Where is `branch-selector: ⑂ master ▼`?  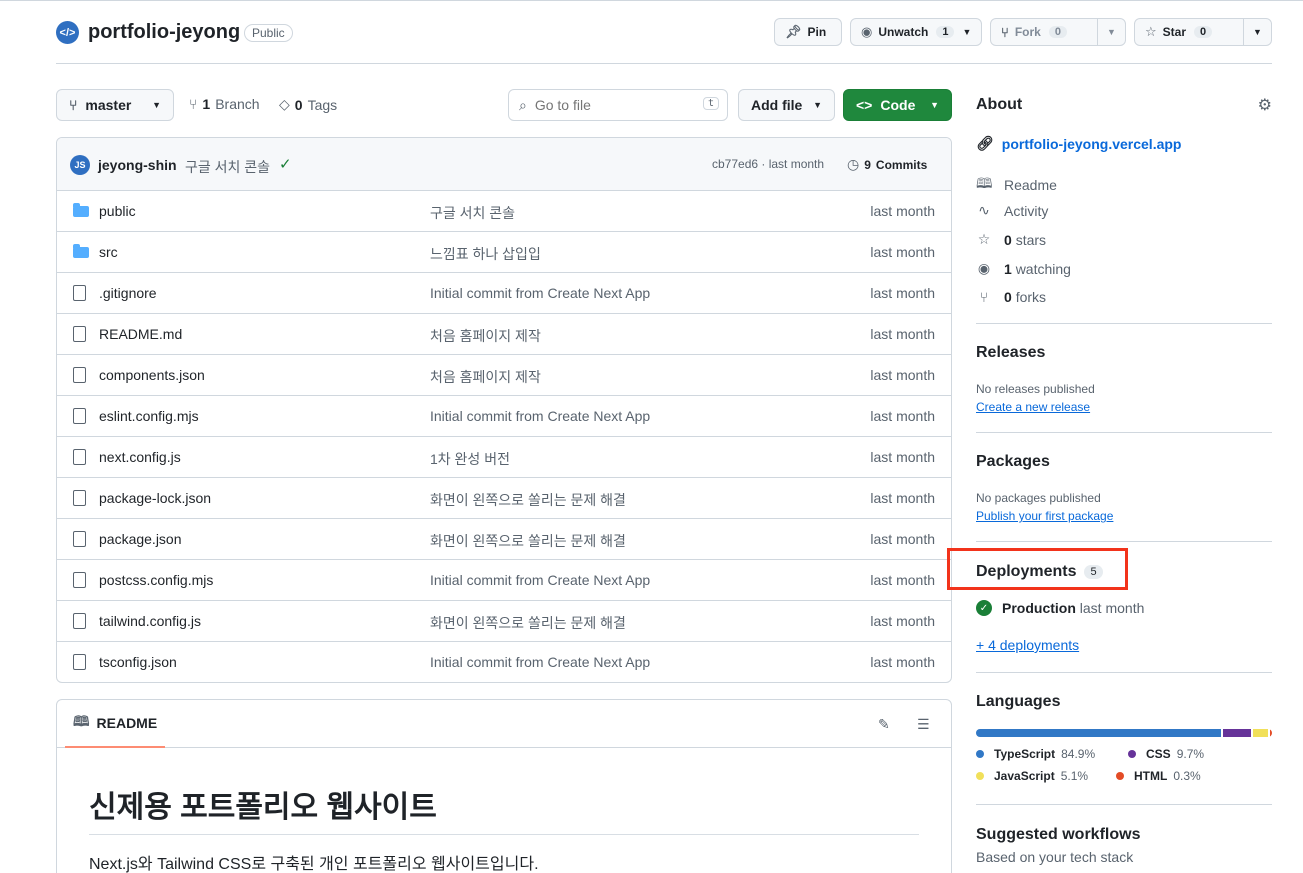 branch-selector: ⑂ master ▼ is located at coordinates (115, 105).